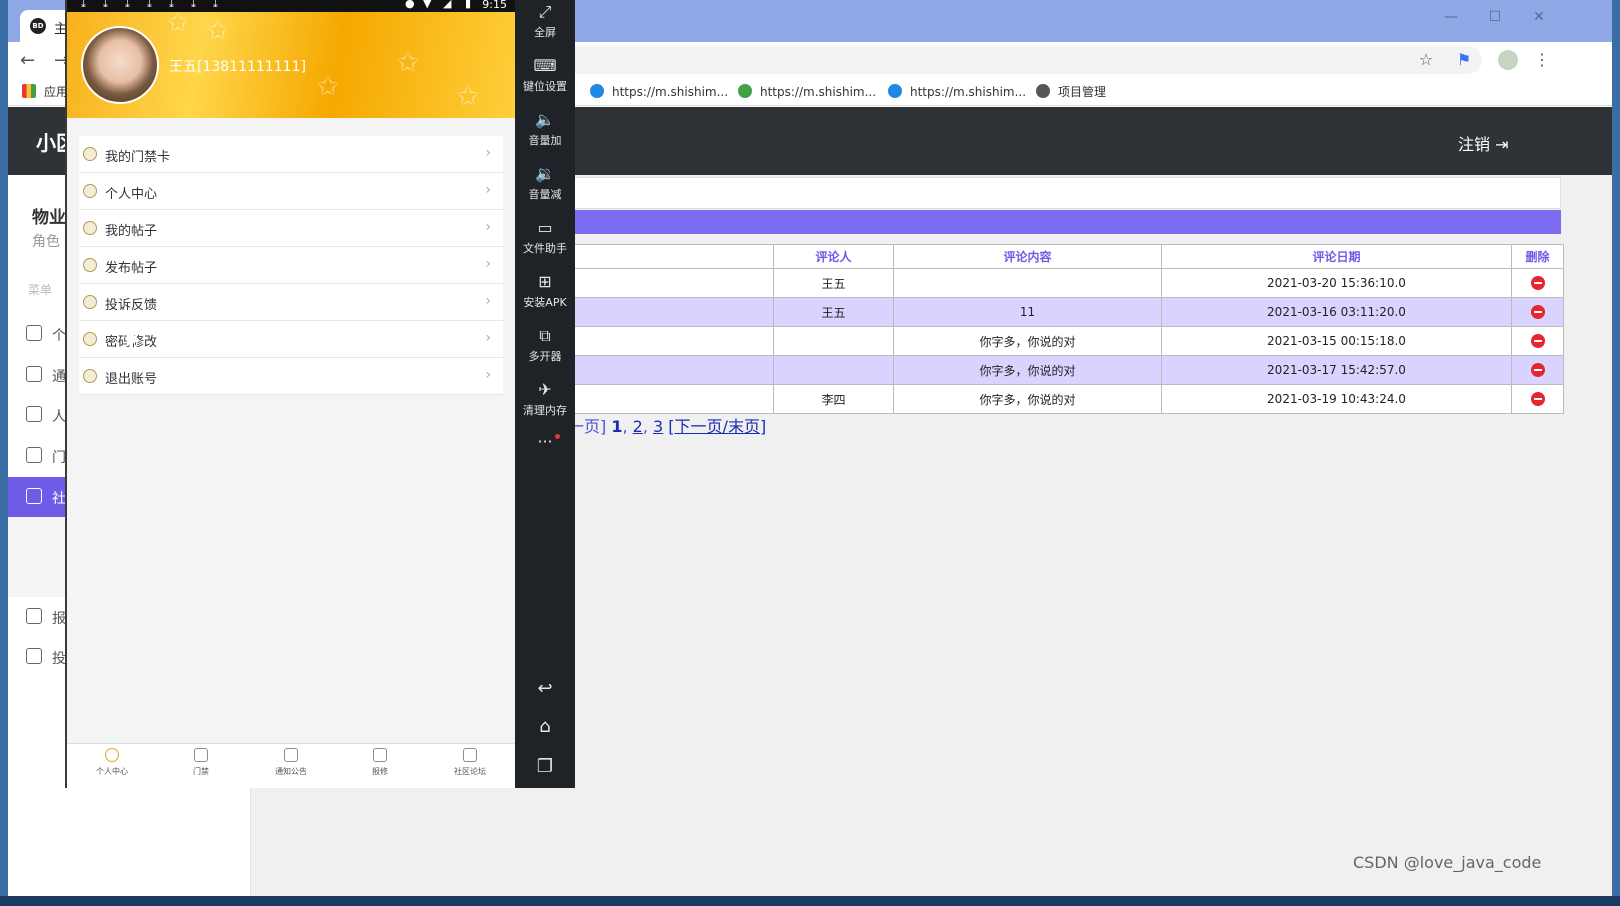 The width and height of the screenshot is (1620, 906). What do you see at coordinates (545, 183) in the screenshot?
I see `volume-down-button: 🔉 音量减` at bounding box center [545, 183].